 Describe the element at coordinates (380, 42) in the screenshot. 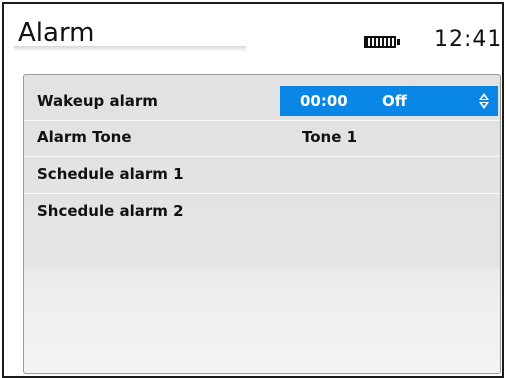

I see `battery-full-icon` at that location.